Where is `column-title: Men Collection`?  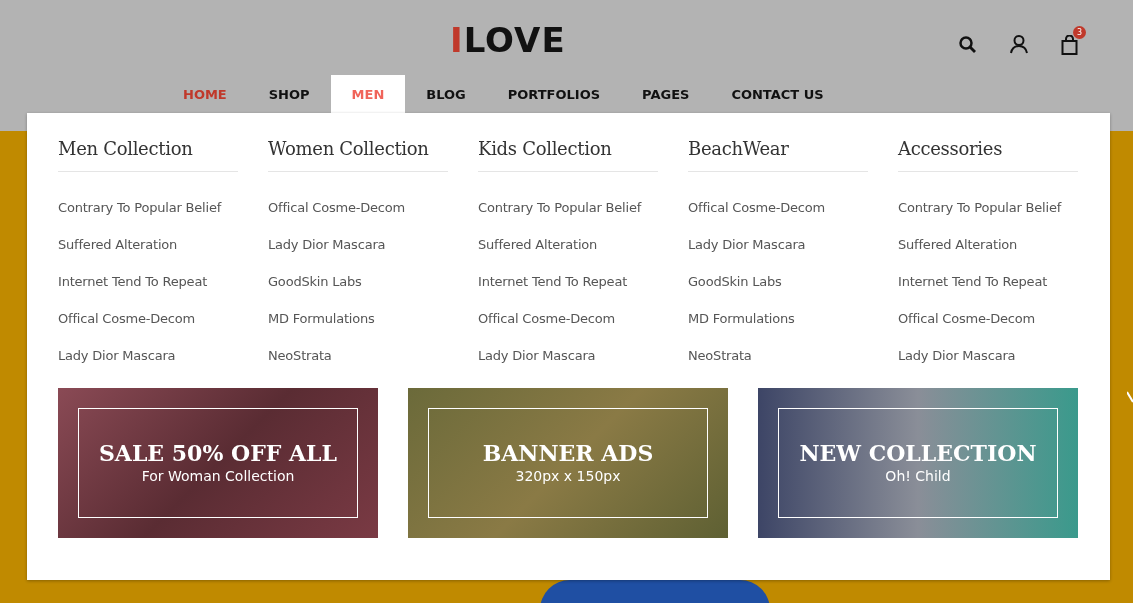
column-title: Men Collection is located at coordinates (148, 155).